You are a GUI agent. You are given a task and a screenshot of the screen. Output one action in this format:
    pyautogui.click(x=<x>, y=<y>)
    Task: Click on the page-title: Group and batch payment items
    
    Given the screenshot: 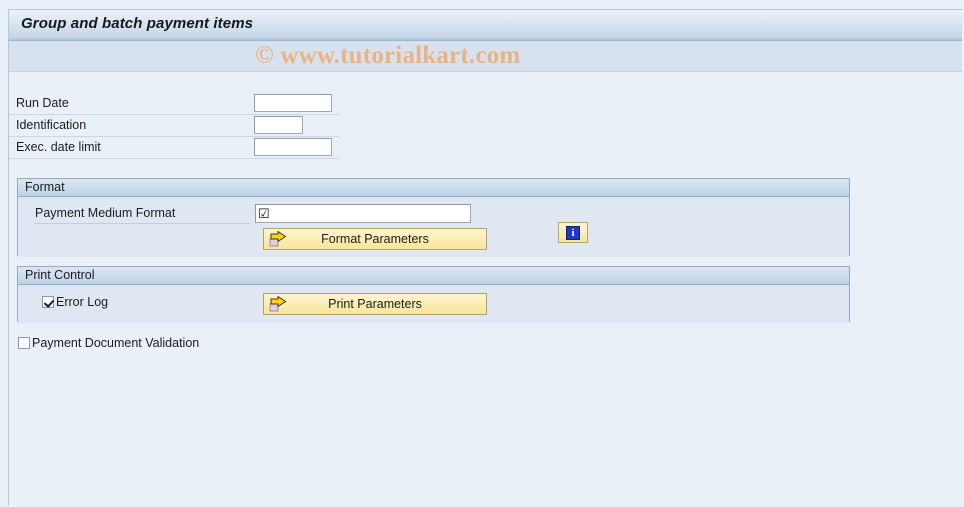 What is the action you would take?
    pyautogui.click(x=137, y=23)
    